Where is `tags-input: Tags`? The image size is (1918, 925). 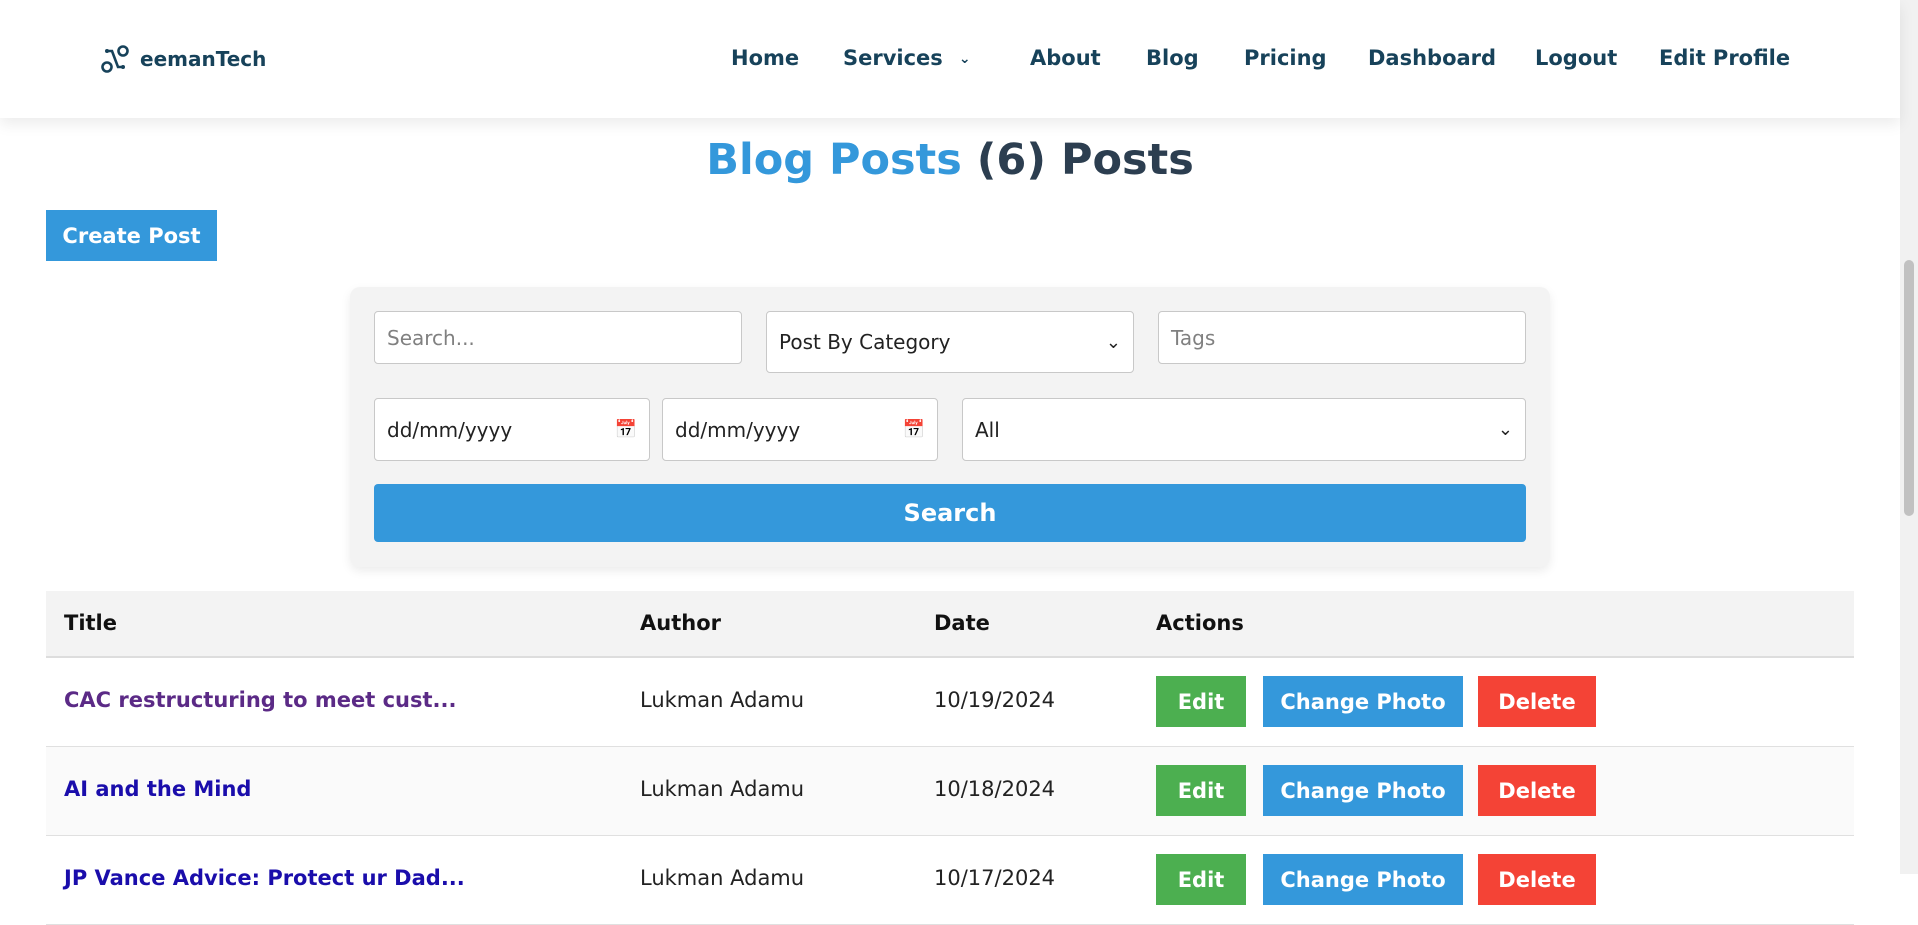 tags-input: Tags is located at coordinates (1342, 337).